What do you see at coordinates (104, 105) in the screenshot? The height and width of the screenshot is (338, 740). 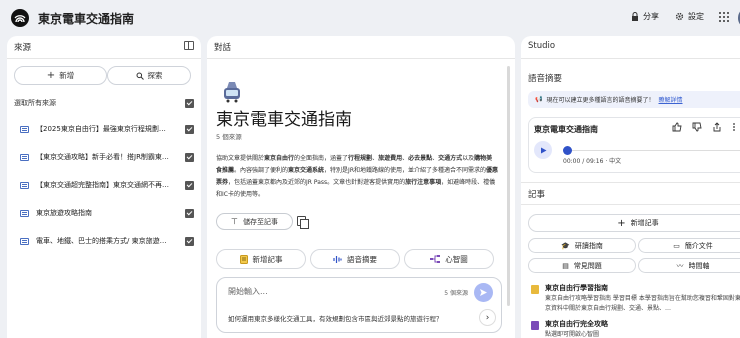 I see `select-all-row: 選取所有來源` at bounding box center [104, 105].